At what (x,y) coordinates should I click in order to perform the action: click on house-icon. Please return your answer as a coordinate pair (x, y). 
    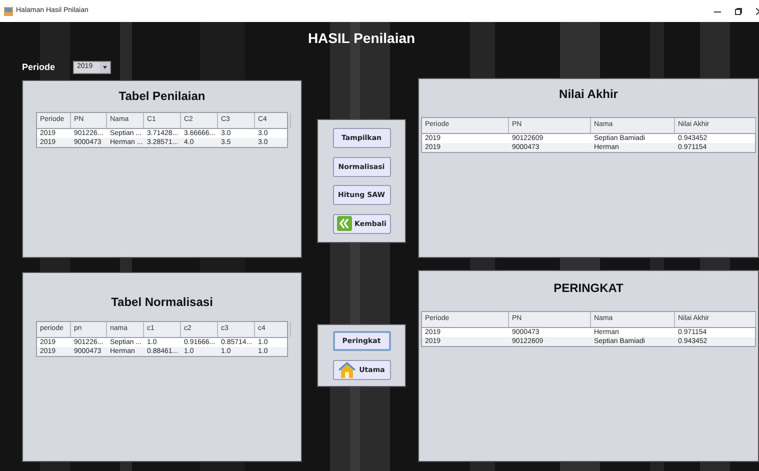
    Looking at the image, I should click on (347, 370).